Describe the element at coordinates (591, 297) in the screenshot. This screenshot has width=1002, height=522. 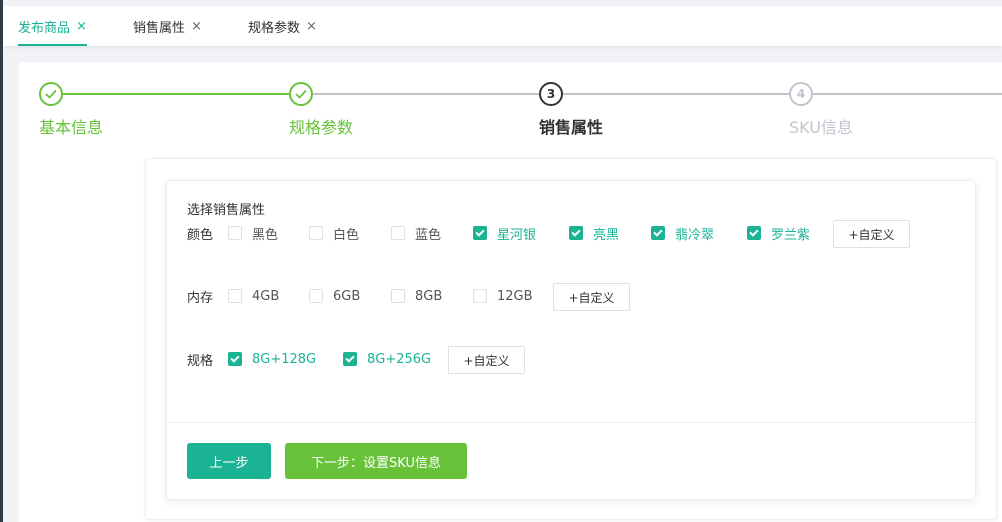
I see `add-custom-memory-button: +自定义` at that location.